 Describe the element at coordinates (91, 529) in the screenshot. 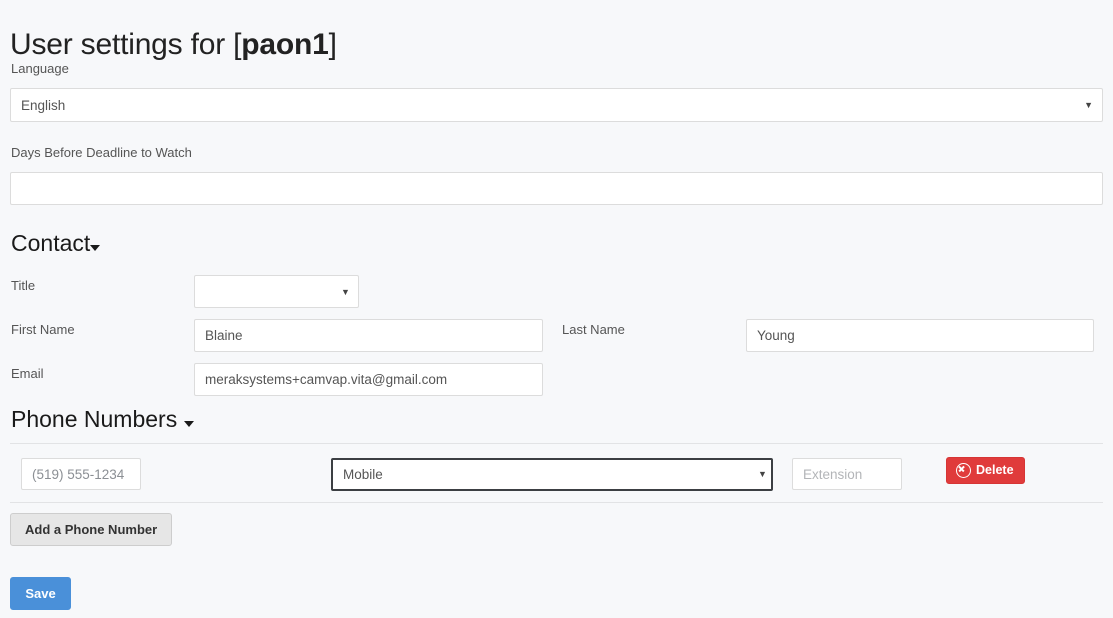

I see `add-phone-number-button: Add a Phone Number` at that location.